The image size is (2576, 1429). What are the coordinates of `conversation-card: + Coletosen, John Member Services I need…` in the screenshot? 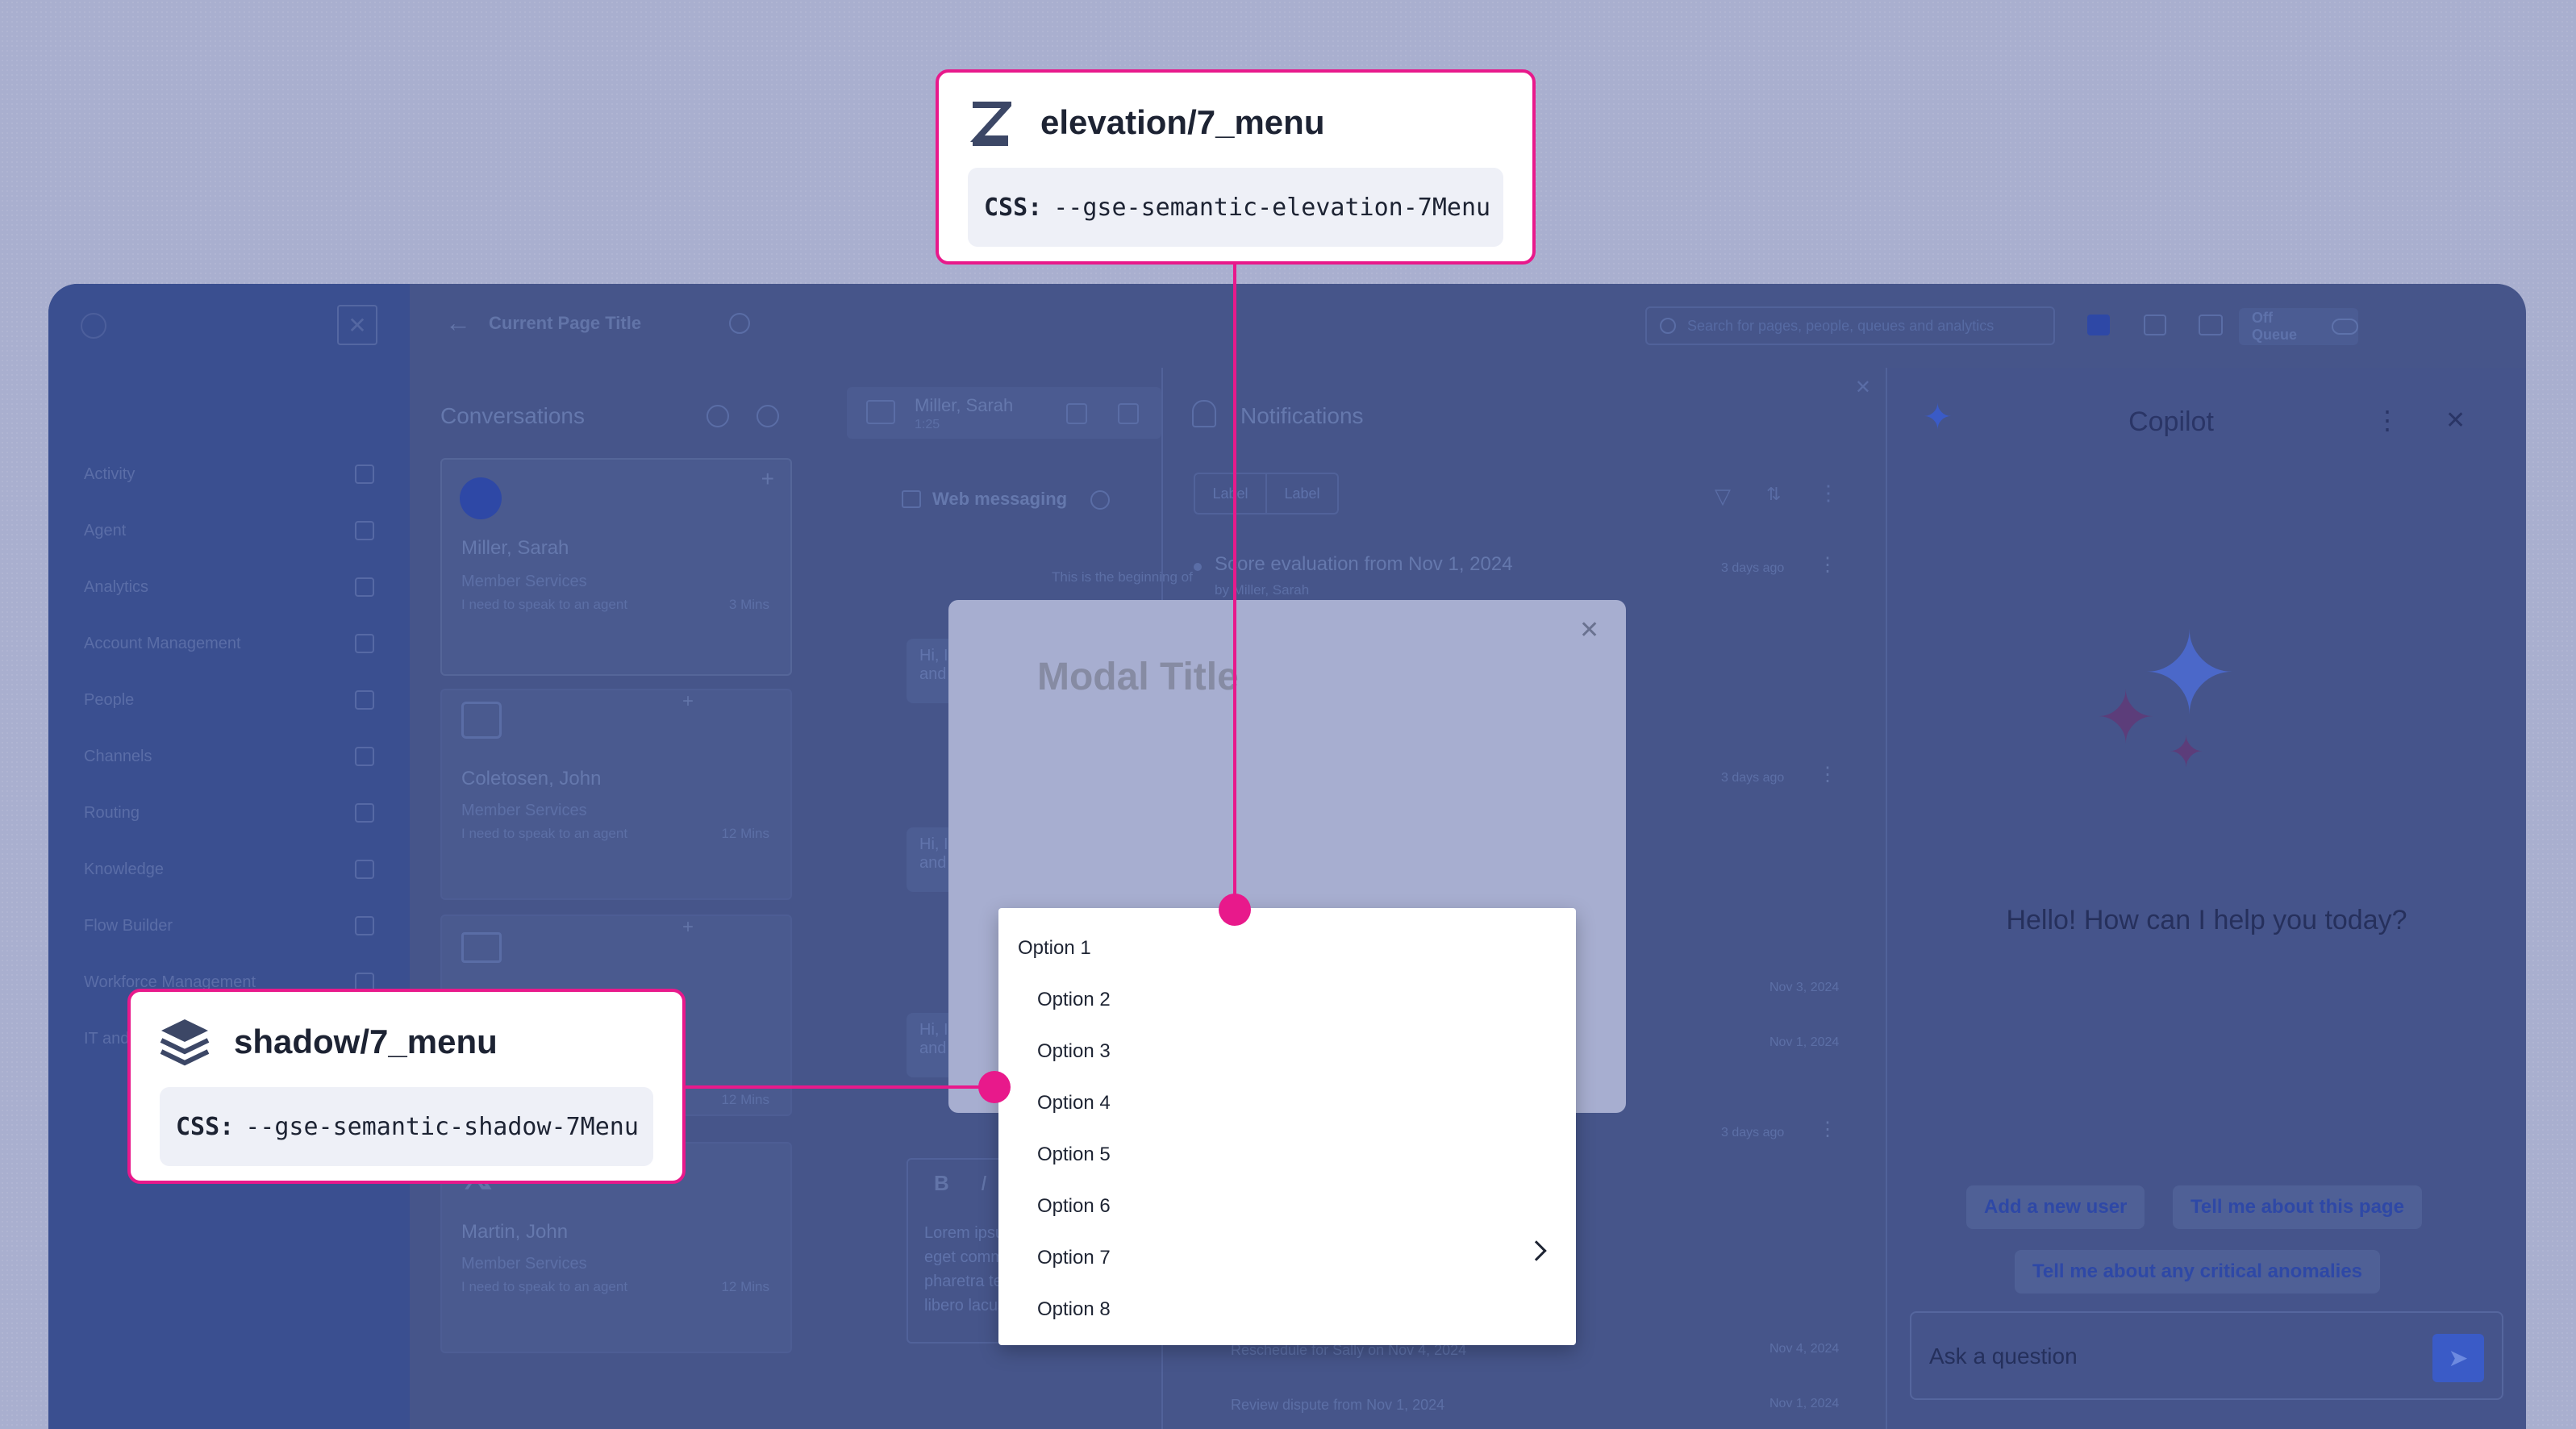 It's located at (616, 794).